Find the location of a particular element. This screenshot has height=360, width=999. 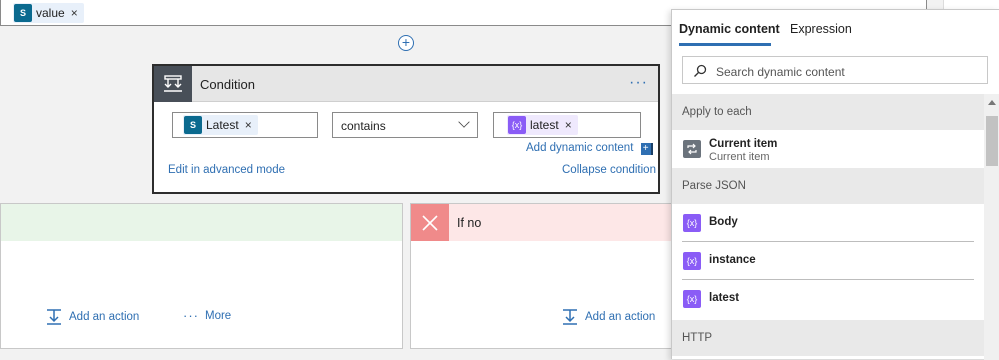

more-button: ··· More is located at coordinates (207, 315).